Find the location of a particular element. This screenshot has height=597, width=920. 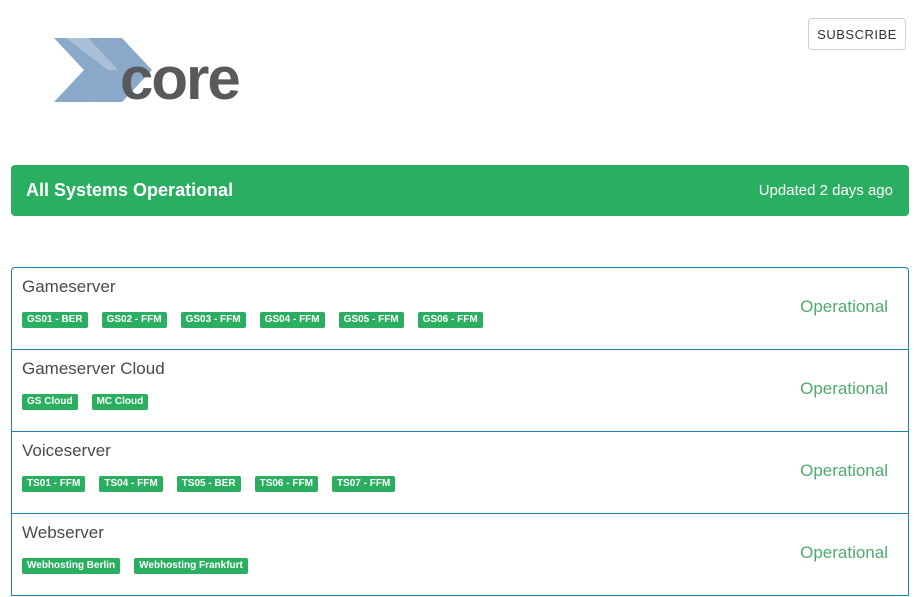

component-tag: TS05 - BER is located at coordinates (208, 484).